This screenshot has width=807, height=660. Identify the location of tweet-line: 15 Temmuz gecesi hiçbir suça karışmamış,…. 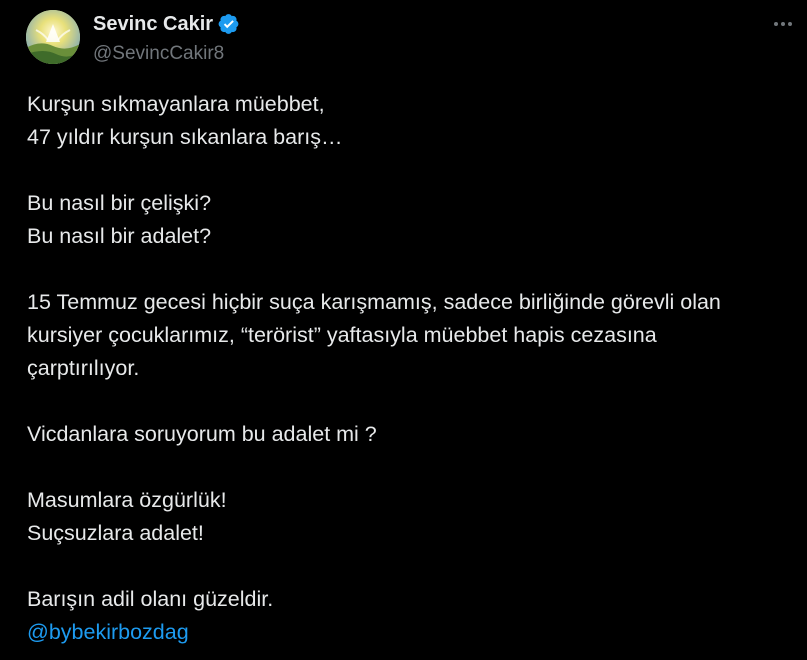
(374, 302).